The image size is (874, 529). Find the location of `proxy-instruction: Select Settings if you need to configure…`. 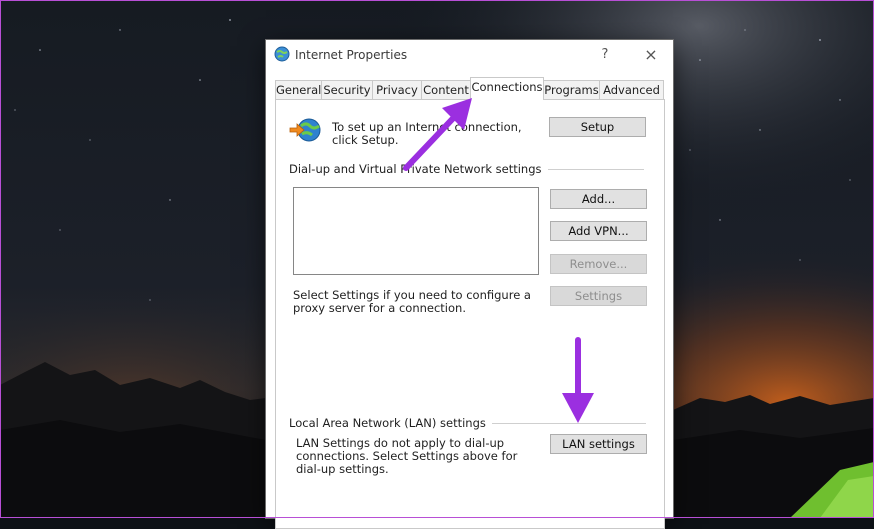

proxy-instruction: Select Settings if you need to configure… is located at coordinates (412, 301).